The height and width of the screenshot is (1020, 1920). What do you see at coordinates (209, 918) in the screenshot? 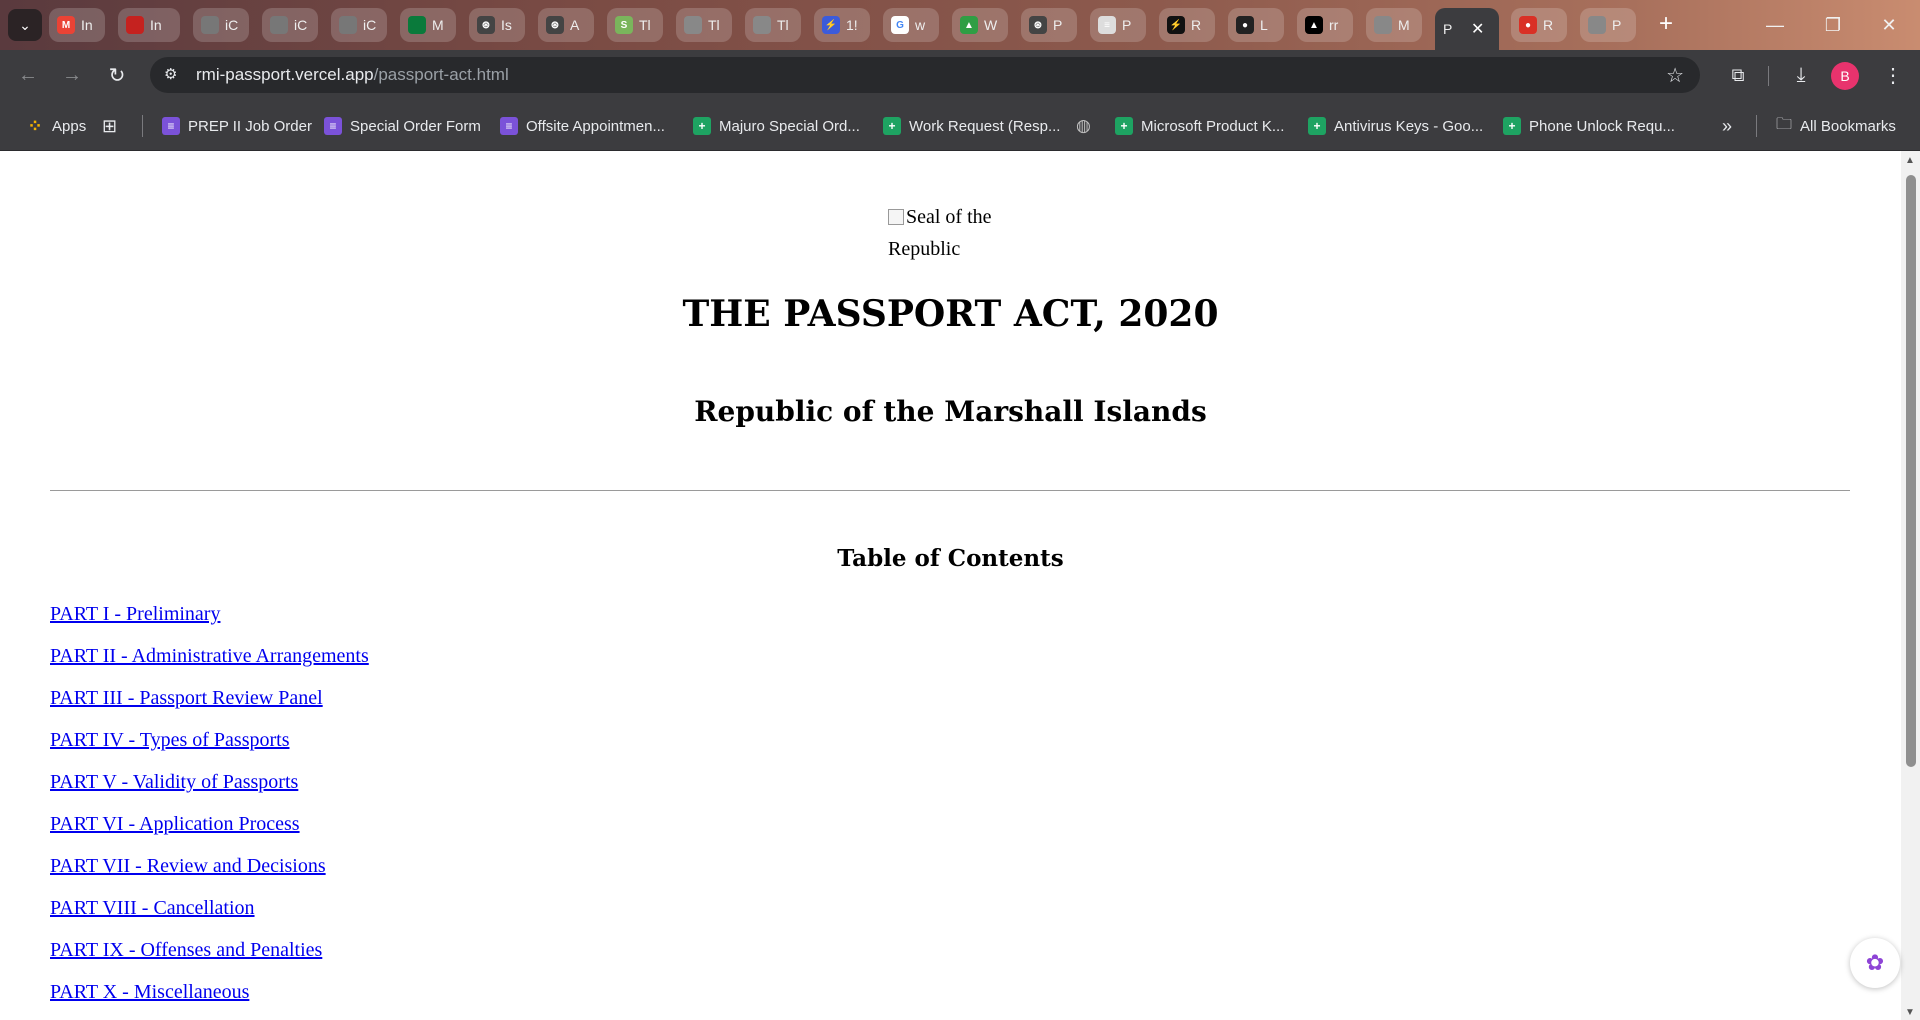
I see `toc-link: PART VIII - Cancellation` at bounding box center [209, 918].